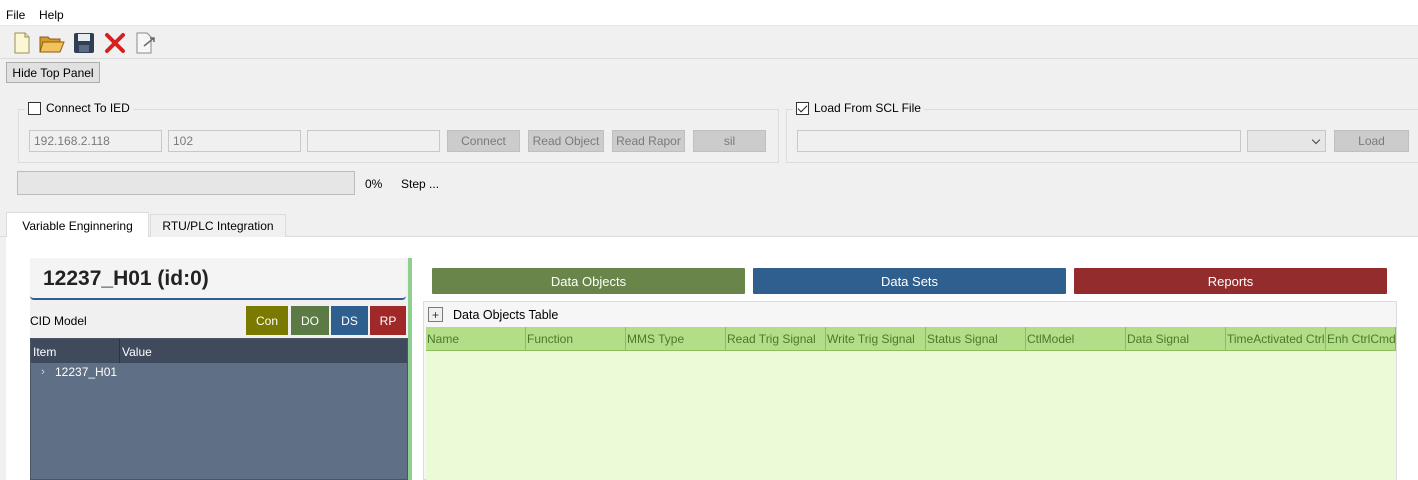 This screenshot has width=1418, height=480. I want to click on tab-variable-engineering: Variable Enginnering, so click(77, 225).